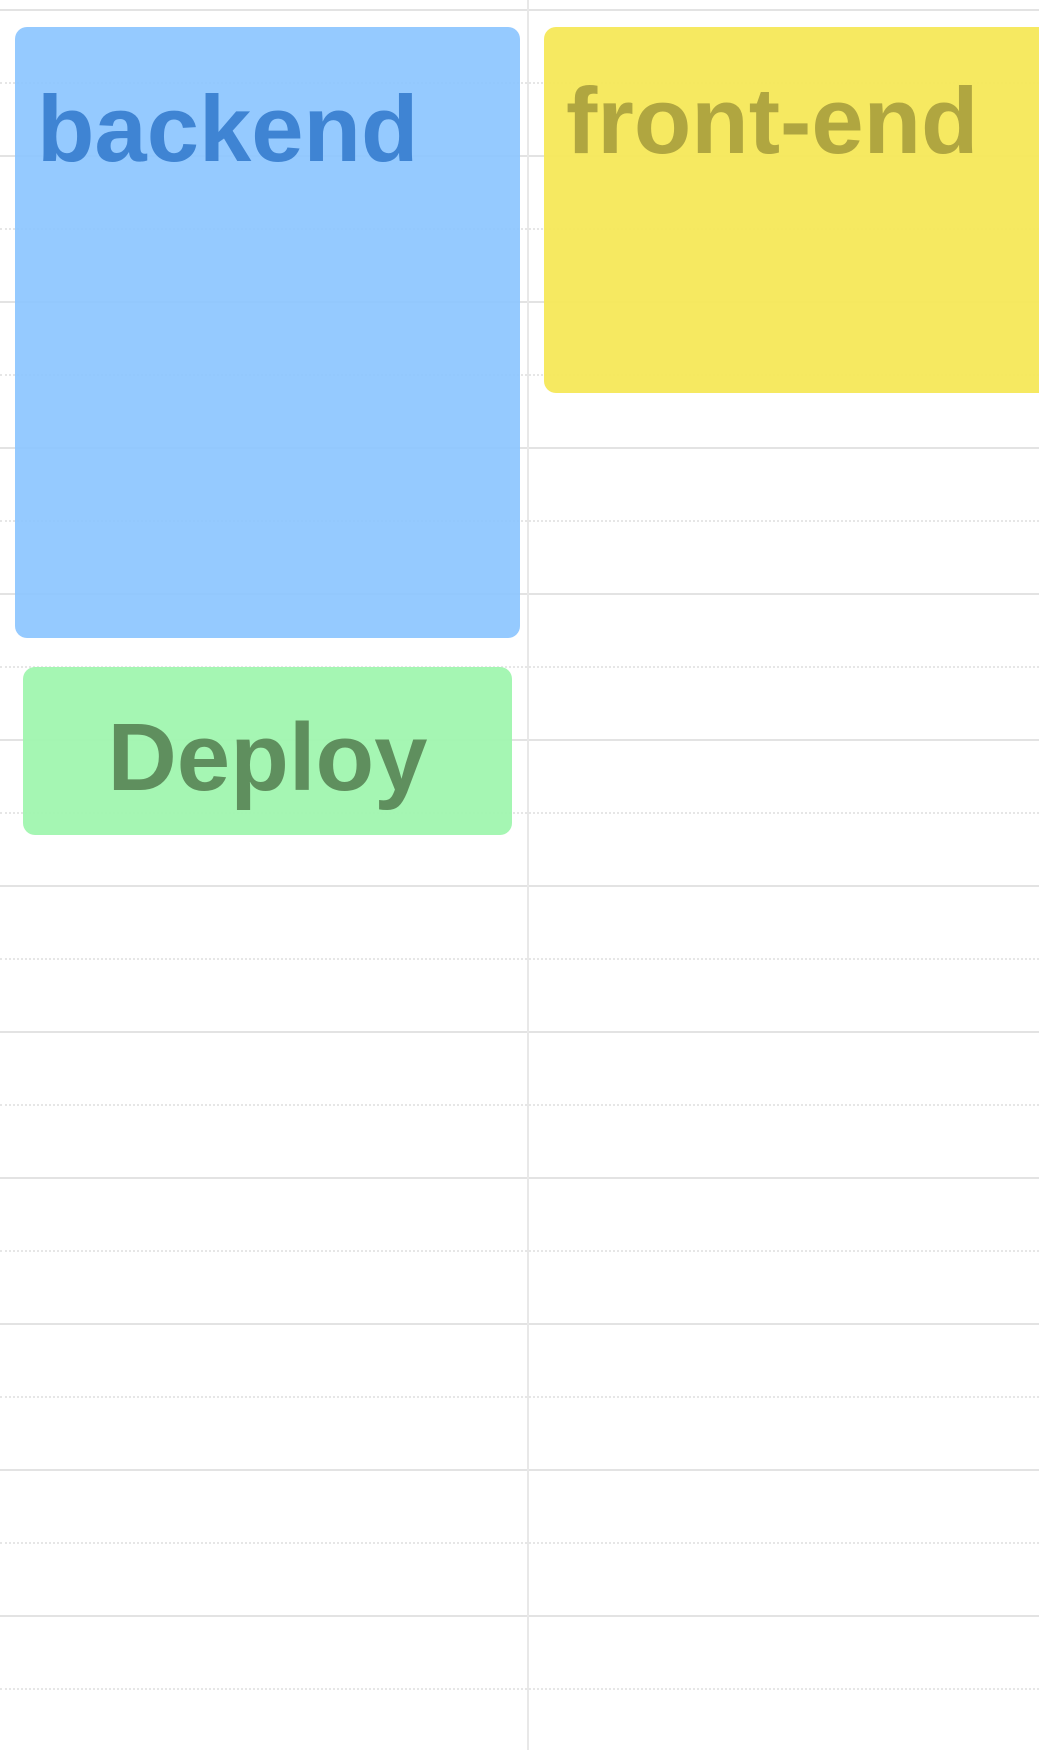 The height and width of the screenshot is (1750, 1039). Describe the element at coordinates (228, 128) in the screenshot. I see `event-title: backend` at that location.